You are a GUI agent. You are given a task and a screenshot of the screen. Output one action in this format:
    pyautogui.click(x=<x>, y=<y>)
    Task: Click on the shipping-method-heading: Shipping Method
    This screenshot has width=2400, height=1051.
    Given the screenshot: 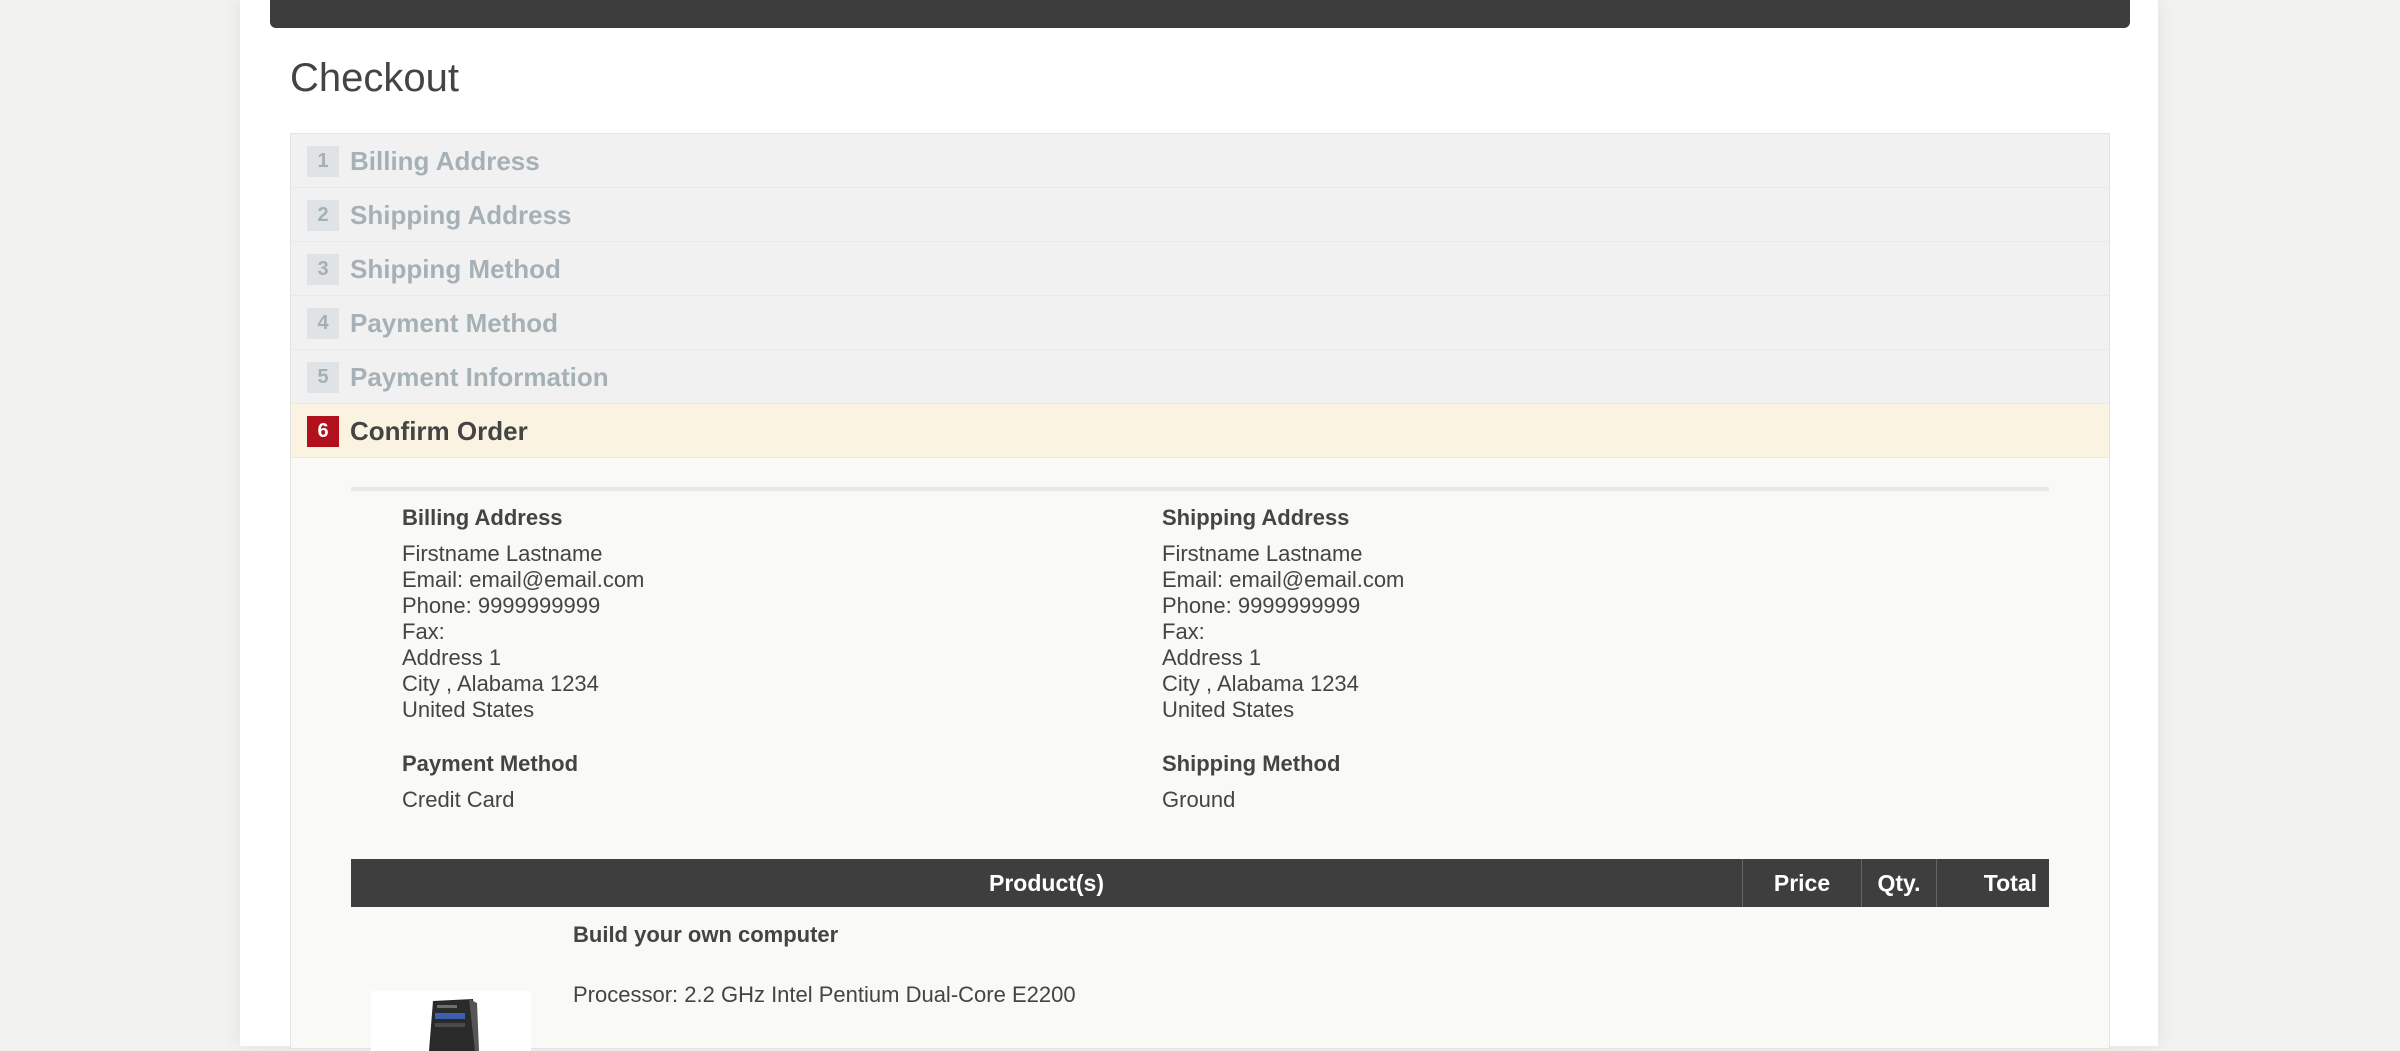 What is the action you would take?
    pyautogui.click(x=1251, y=763)
    